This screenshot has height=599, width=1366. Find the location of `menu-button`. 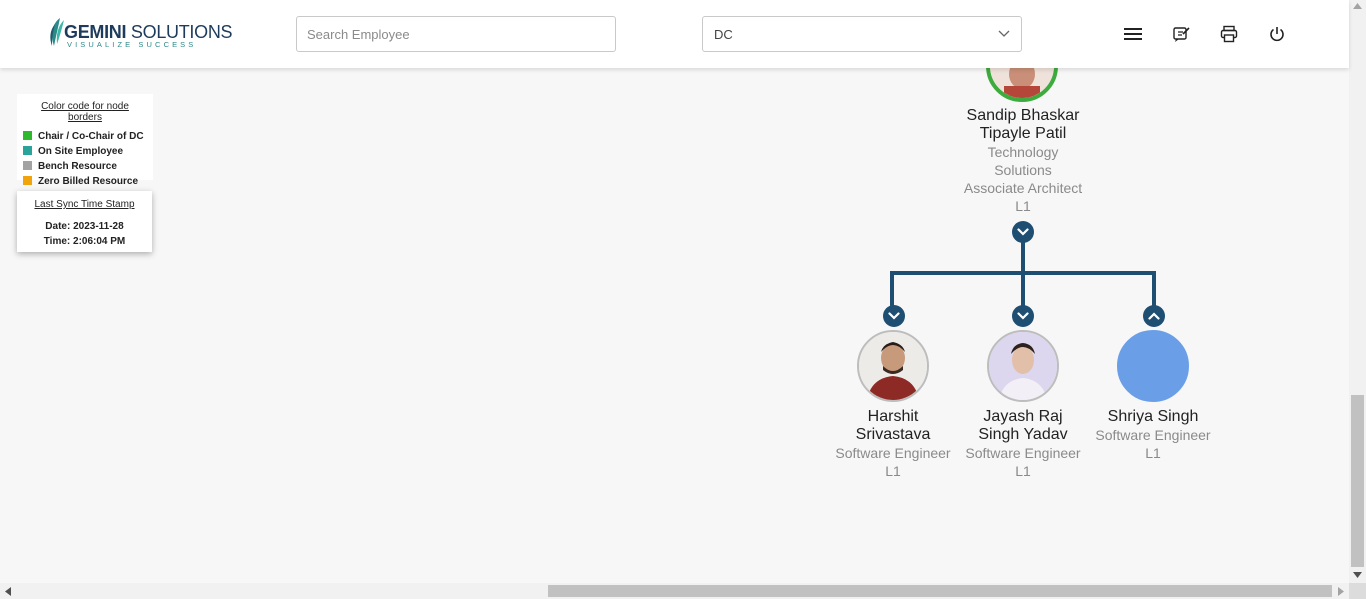

menu-button is located at coordinates (1133, 34).